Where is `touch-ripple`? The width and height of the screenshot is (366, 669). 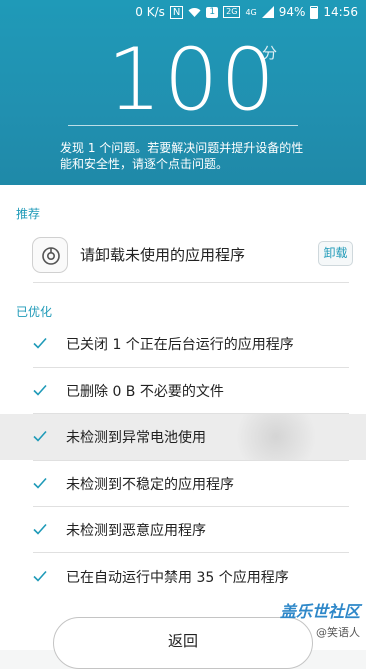
touch-ripple is located at coordinates (276, 437).